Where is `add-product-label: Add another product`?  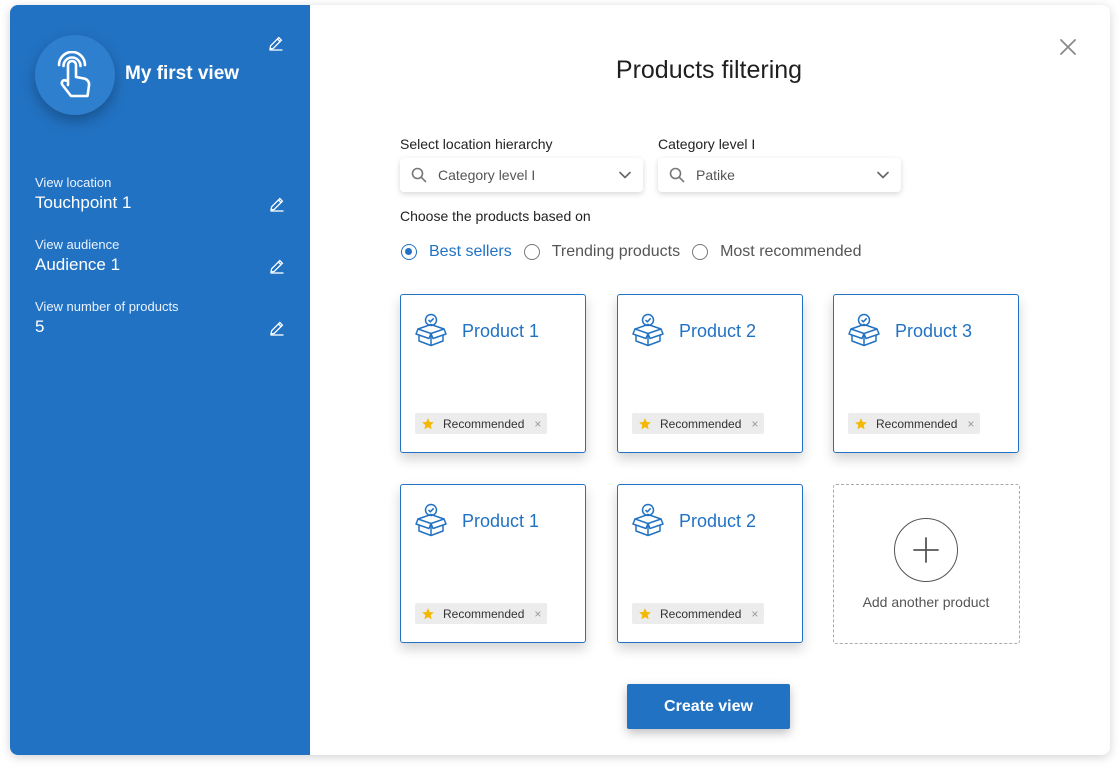
add-product-label: Add another product is located at coordinates (926, 602).